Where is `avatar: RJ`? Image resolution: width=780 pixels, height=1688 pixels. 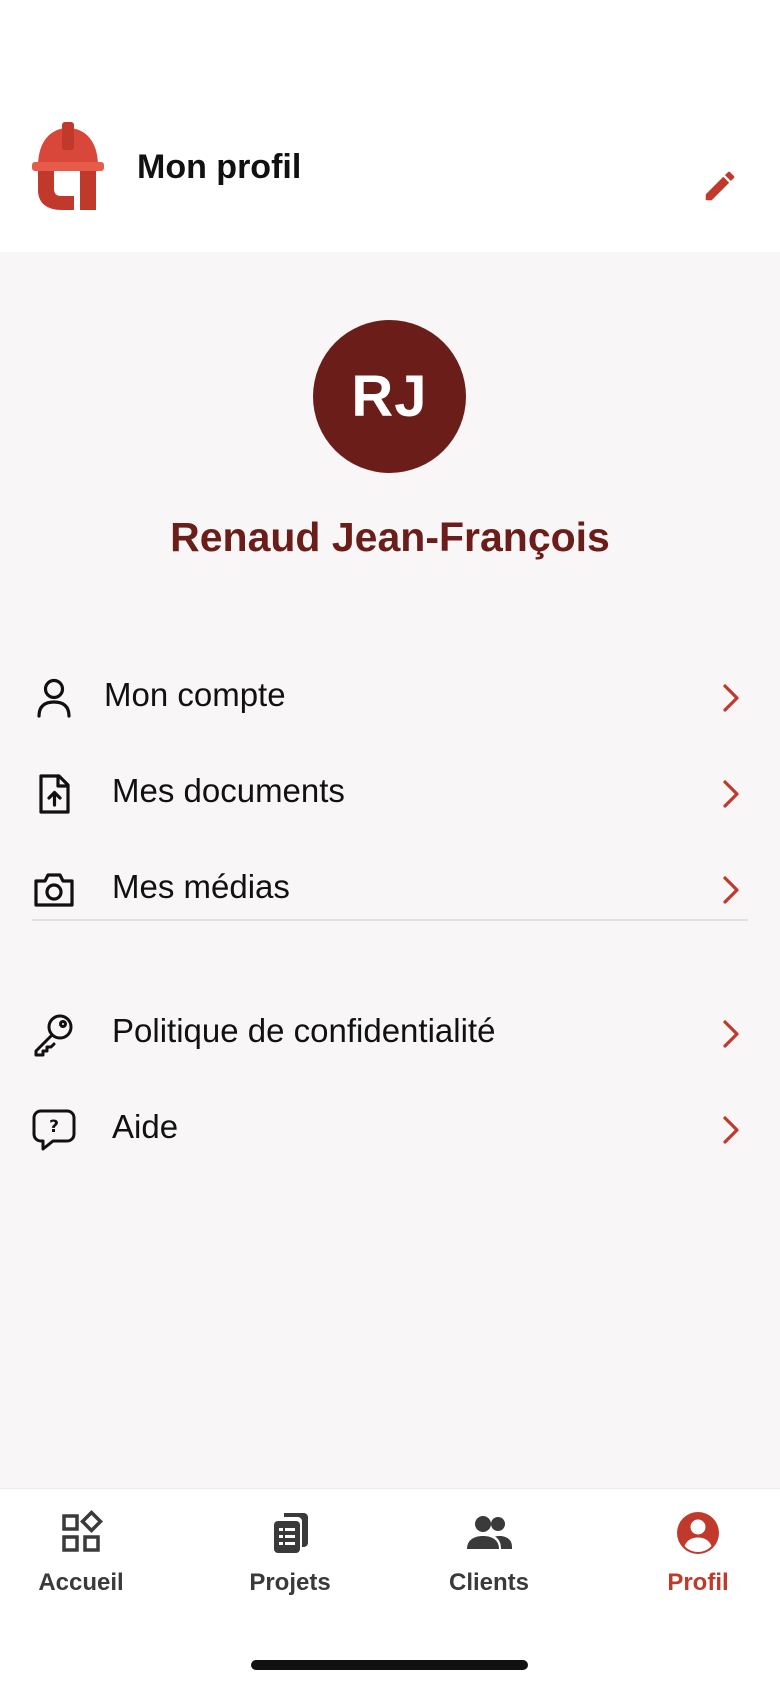 avatar: RJ is located at coordinates (389, 396).